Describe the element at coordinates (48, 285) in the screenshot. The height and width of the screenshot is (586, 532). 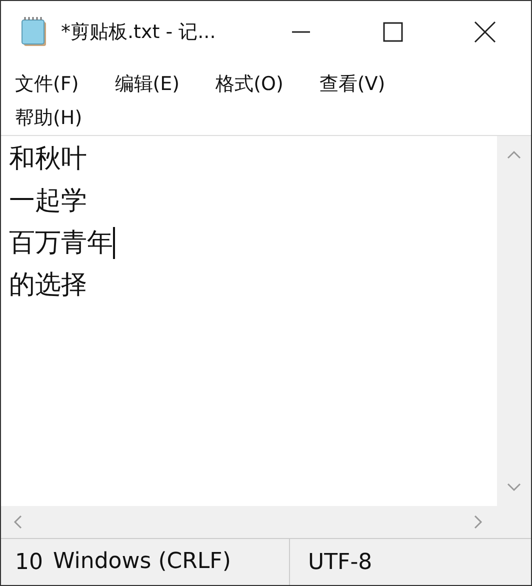
I see `text-line: 的选择` at that location.